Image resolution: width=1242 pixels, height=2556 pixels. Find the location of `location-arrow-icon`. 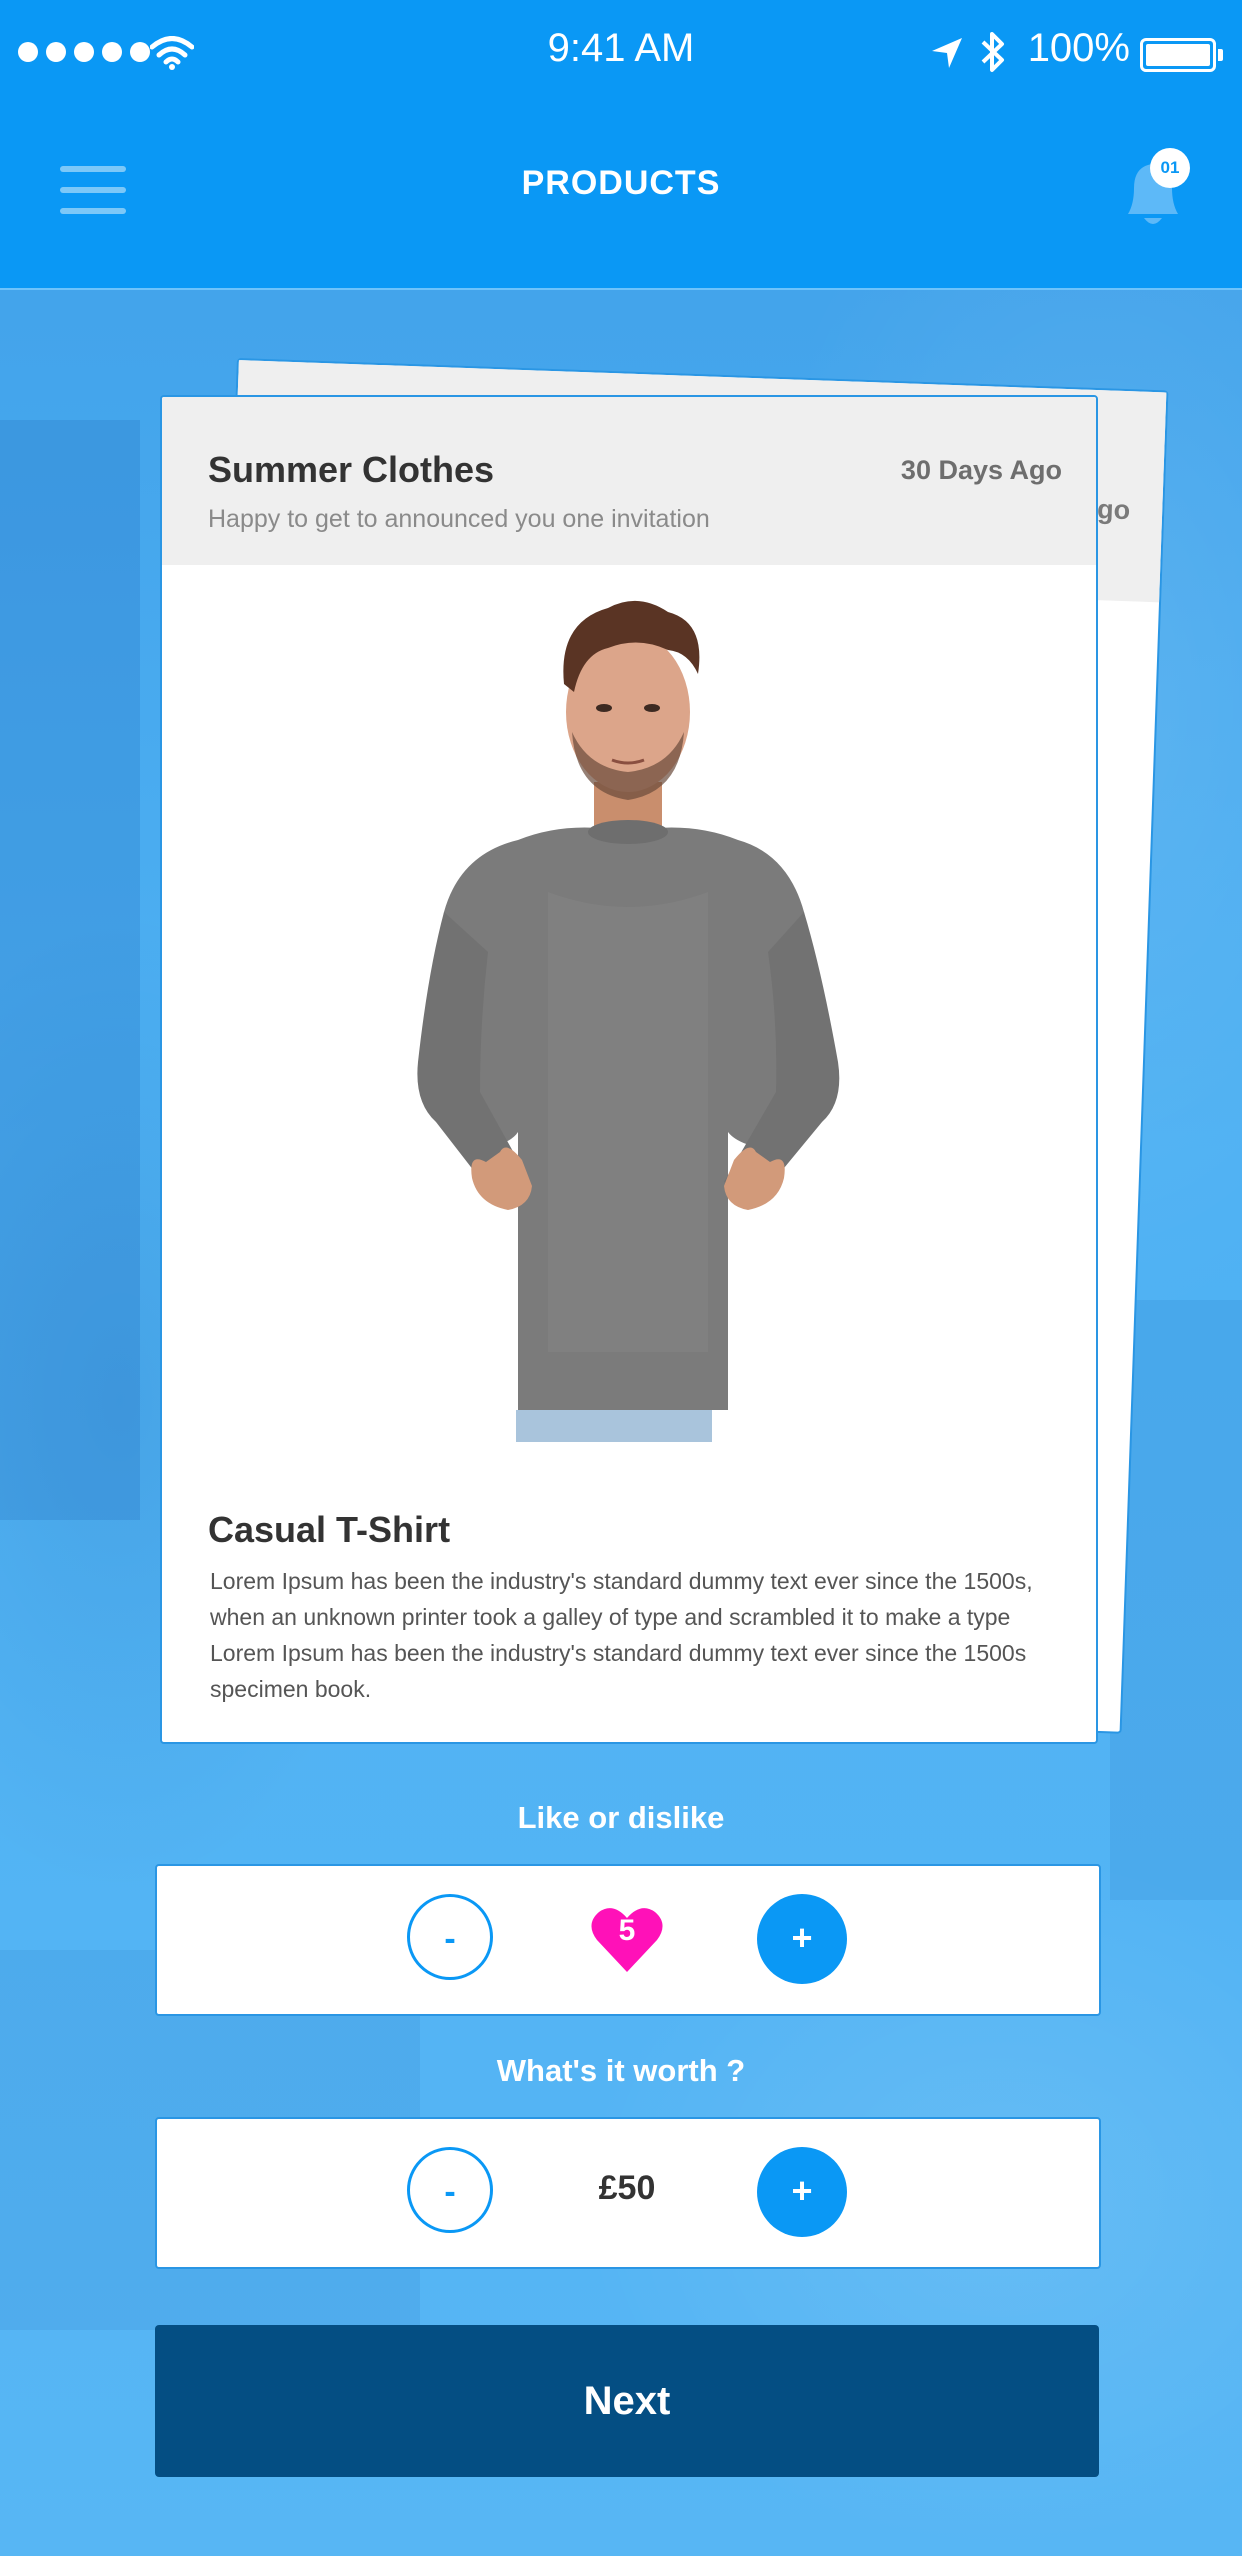

location-arrow-icon is located at coordinates (947, 53).